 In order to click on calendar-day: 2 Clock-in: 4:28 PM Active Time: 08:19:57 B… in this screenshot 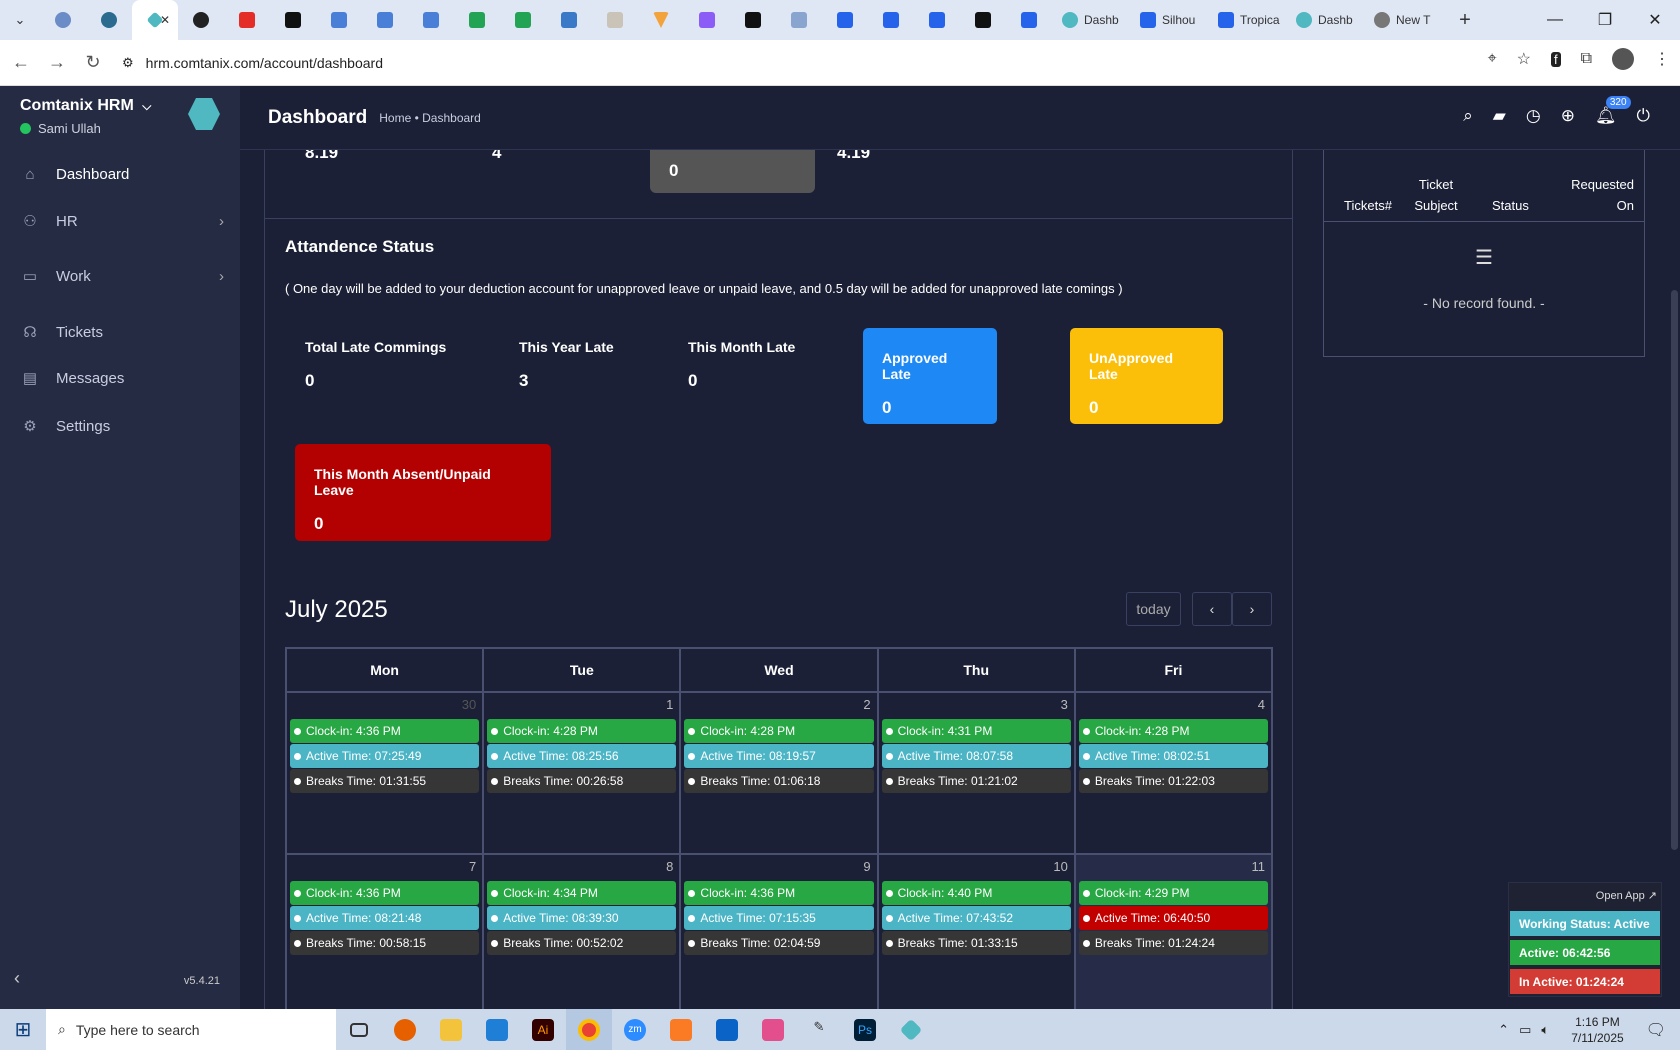, I will do `click(780, 773)`.